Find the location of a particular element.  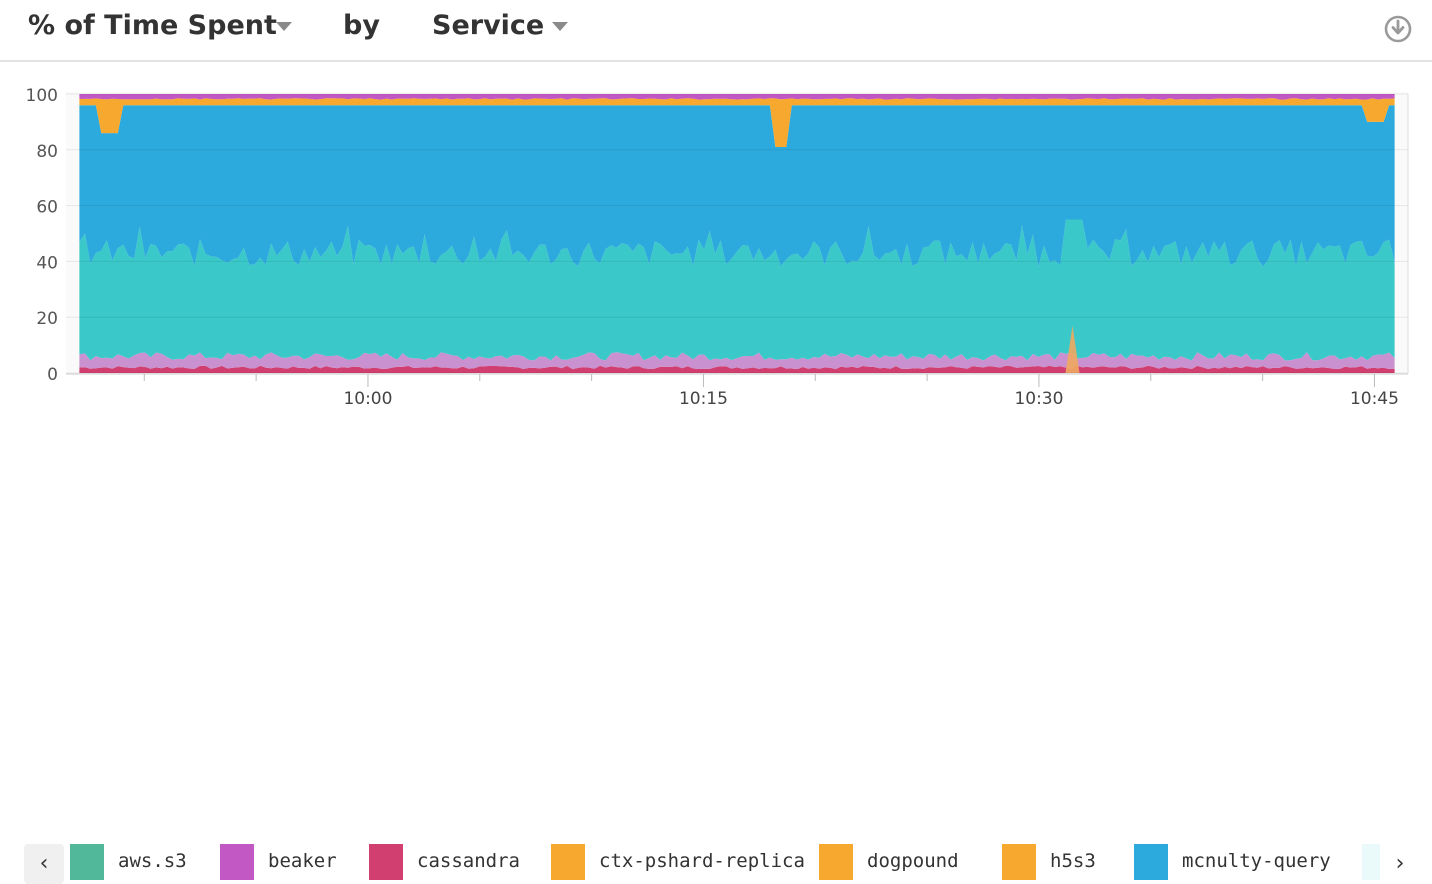

legend-next-button: › is located at coordinates (1400, 864).